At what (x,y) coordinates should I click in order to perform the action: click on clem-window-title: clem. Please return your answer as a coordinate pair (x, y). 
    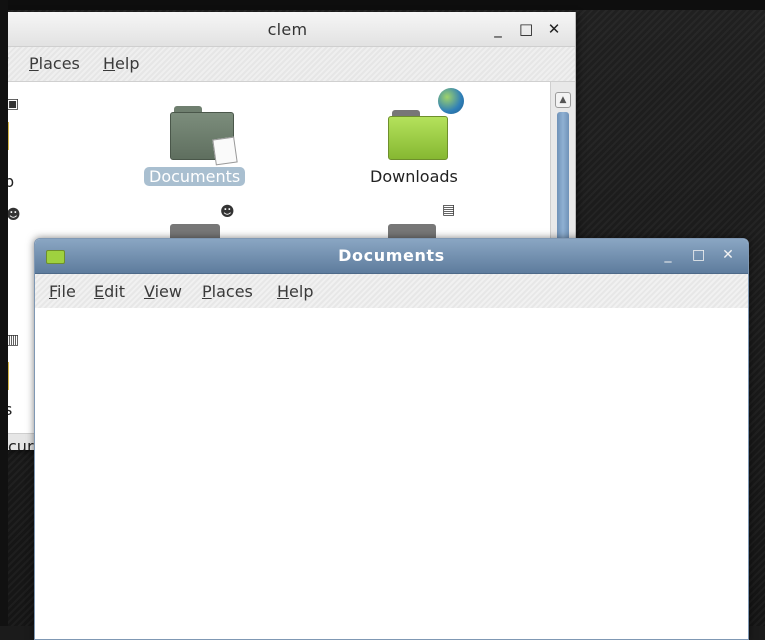
    Looking at the image, I should click on (287, 29).